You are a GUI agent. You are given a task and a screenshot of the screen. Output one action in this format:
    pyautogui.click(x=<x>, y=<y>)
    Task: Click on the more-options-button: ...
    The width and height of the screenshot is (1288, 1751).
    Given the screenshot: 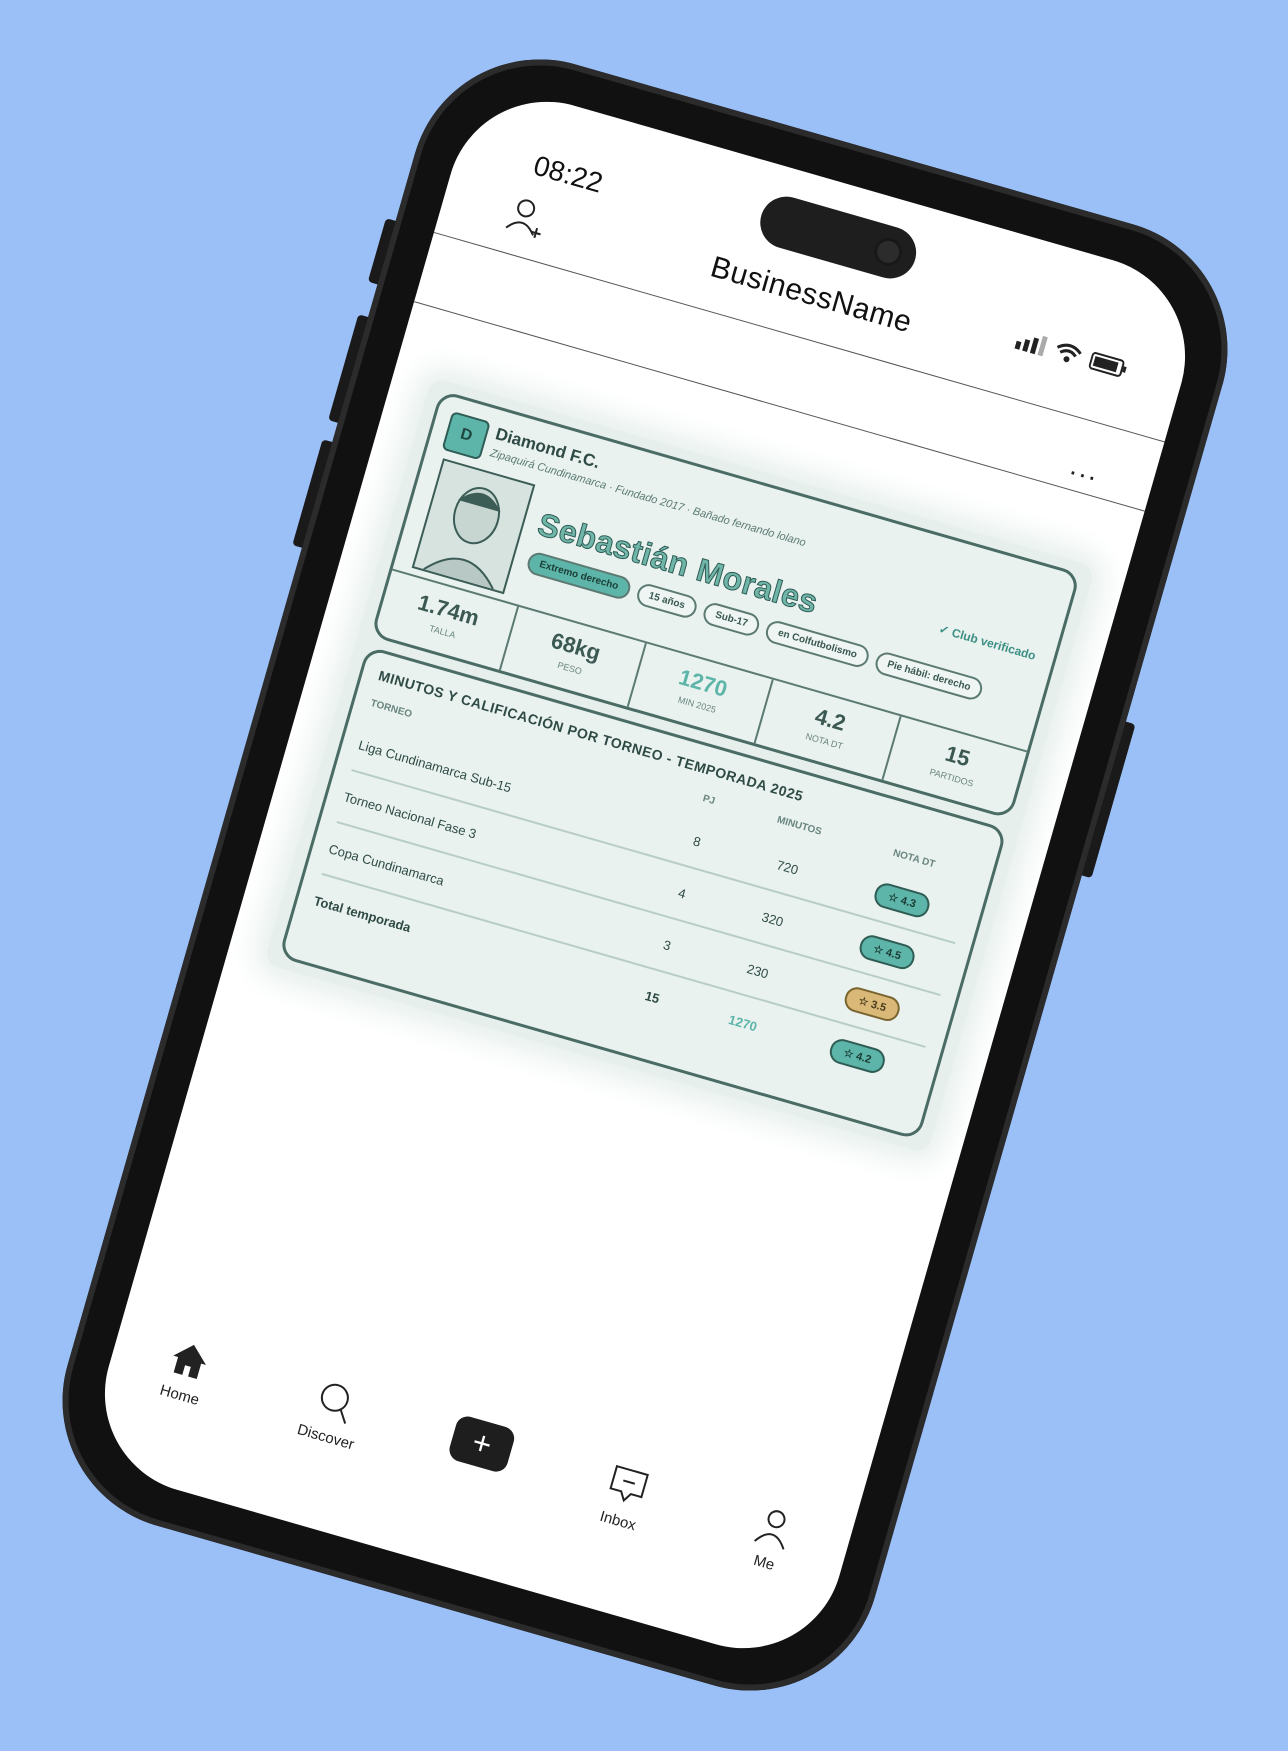 What is the action you would take?
    pyautogui.click(x=1085, y=468)
    